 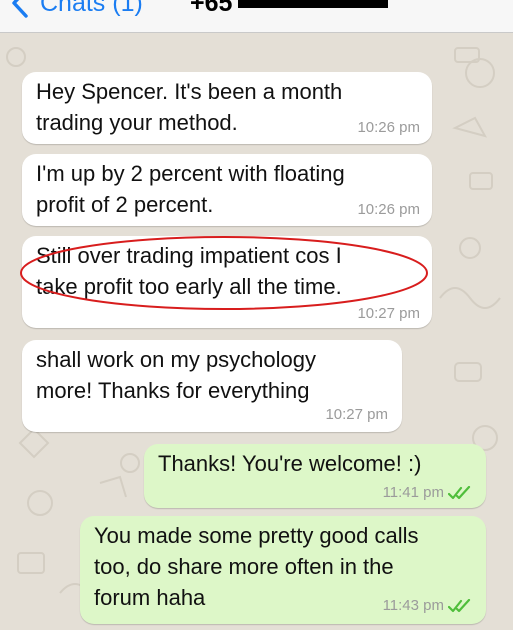 I want to click on message-text: Thanks! You're welcome! :), so click(x=290, y=463).